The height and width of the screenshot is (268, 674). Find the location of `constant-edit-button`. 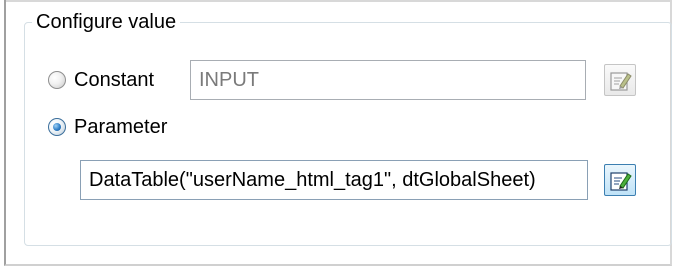

constant-edit-button is located at coordinates (620, 80).